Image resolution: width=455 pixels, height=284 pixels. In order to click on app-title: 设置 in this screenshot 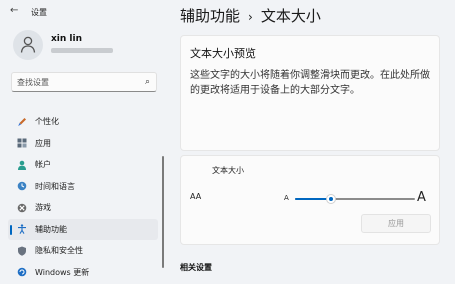, I will do `click(39, 12)`.